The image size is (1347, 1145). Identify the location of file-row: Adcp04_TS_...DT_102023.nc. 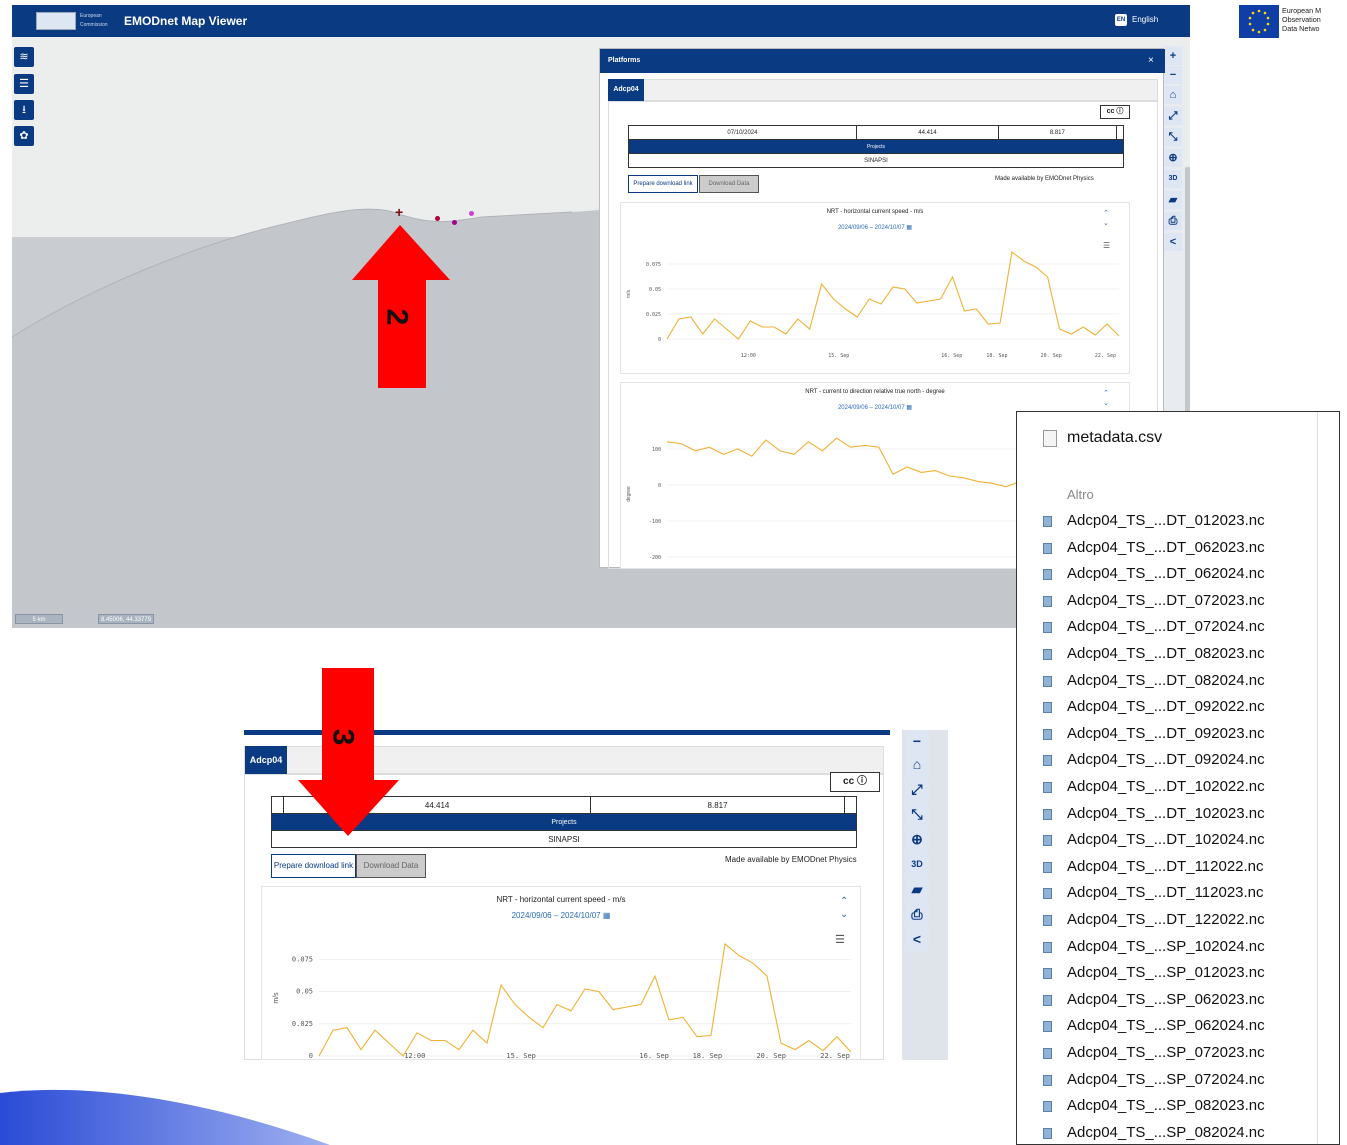
(1183, 815).